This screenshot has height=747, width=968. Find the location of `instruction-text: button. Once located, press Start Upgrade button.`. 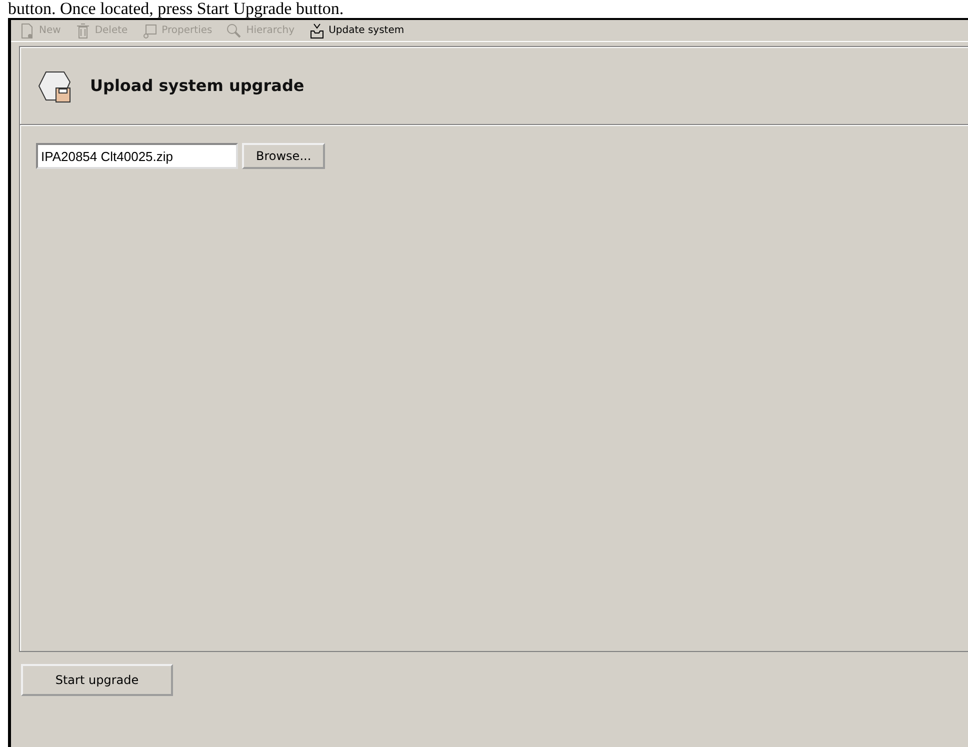

instruction-text: button. Once located, press Start Upgrade button. is located at coordinates (176, 9).